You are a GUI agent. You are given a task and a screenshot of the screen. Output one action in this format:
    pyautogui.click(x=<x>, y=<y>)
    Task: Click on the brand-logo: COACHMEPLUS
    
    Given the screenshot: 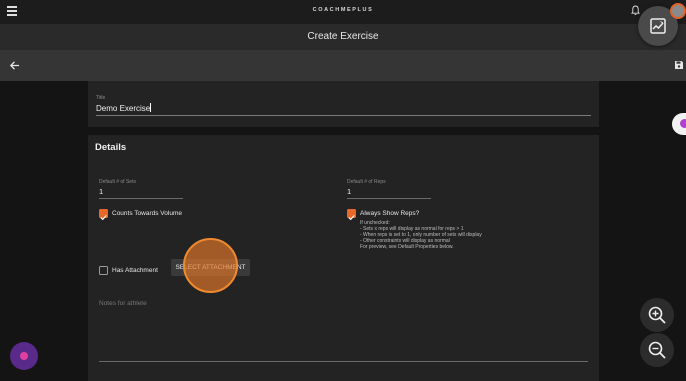 What is the action you would take?
    pyautogui.click(x=343, y=10)
    